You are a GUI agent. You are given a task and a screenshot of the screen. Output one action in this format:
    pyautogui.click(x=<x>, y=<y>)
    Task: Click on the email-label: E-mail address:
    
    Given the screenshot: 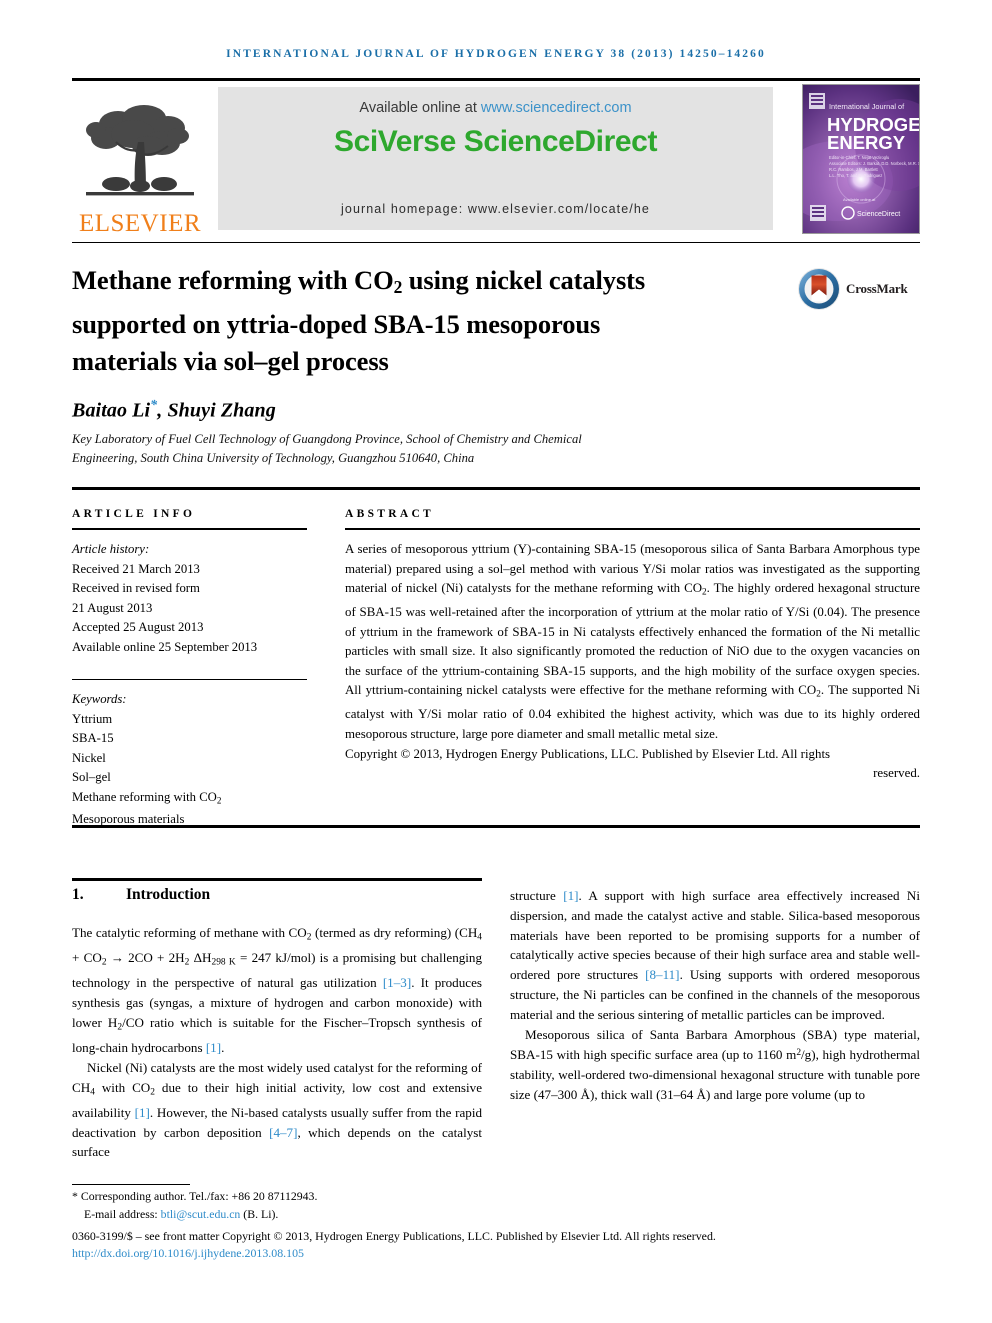 What is the action you would take?
    pyautogui.click(x=122, y=1213)
    